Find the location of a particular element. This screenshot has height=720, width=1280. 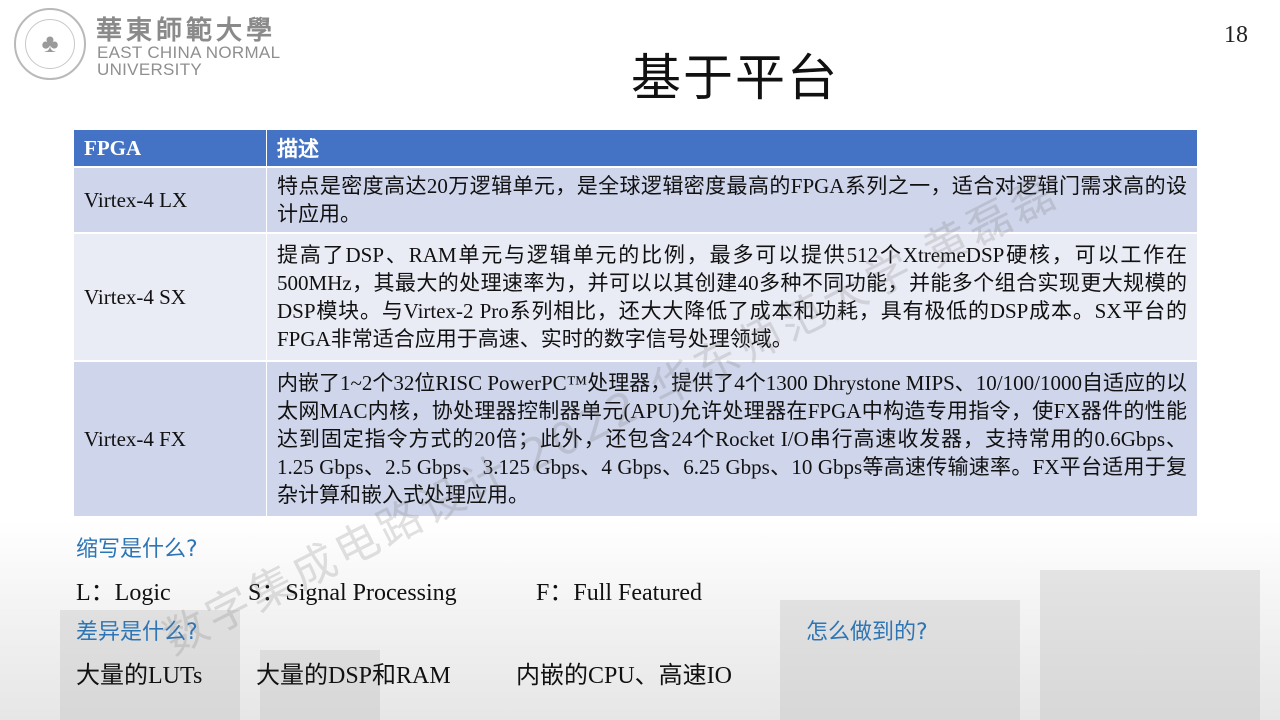

header-description: 描述 is located at coordinates (732, 148).